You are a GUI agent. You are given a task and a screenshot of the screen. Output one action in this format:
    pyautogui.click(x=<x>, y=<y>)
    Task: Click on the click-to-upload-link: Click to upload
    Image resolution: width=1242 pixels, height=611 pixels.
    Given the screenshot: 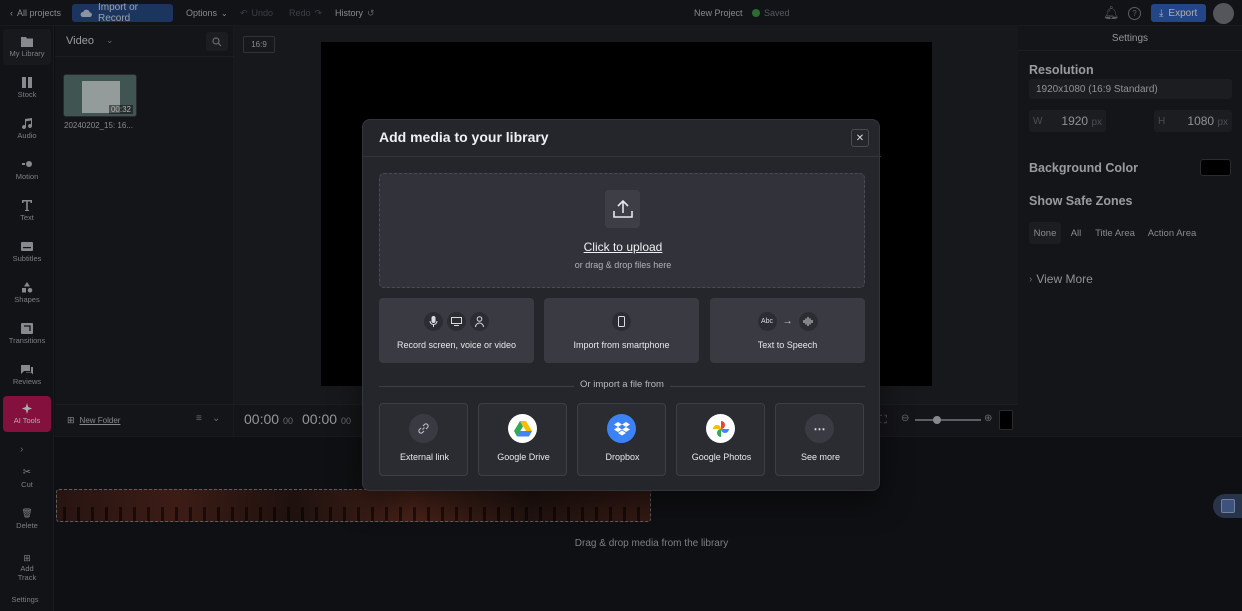 What is the action you would take?
    pyautogui.click(x=623, y=247)
    